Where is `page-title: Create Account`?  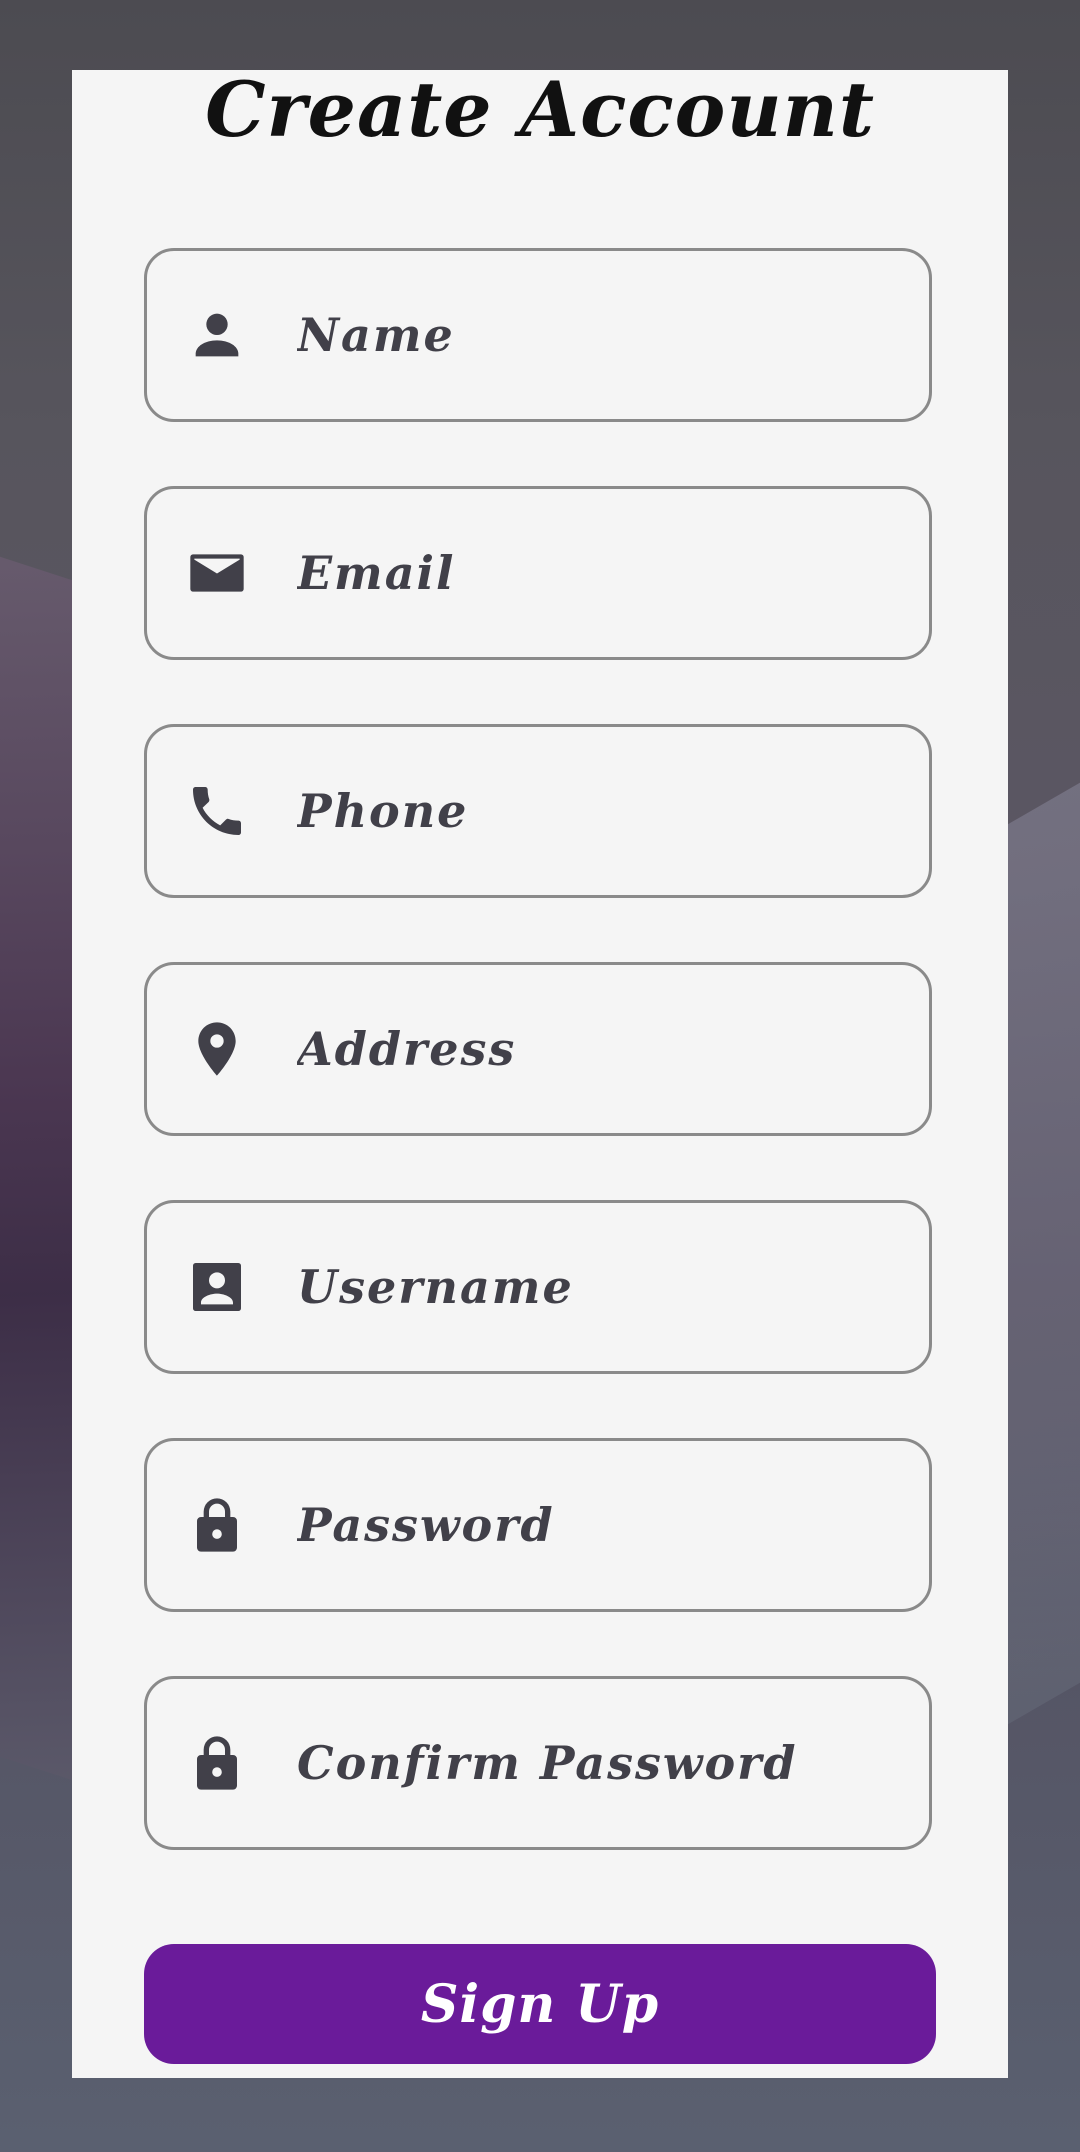 page-title: Create Account is located at coordinates (540, 109).